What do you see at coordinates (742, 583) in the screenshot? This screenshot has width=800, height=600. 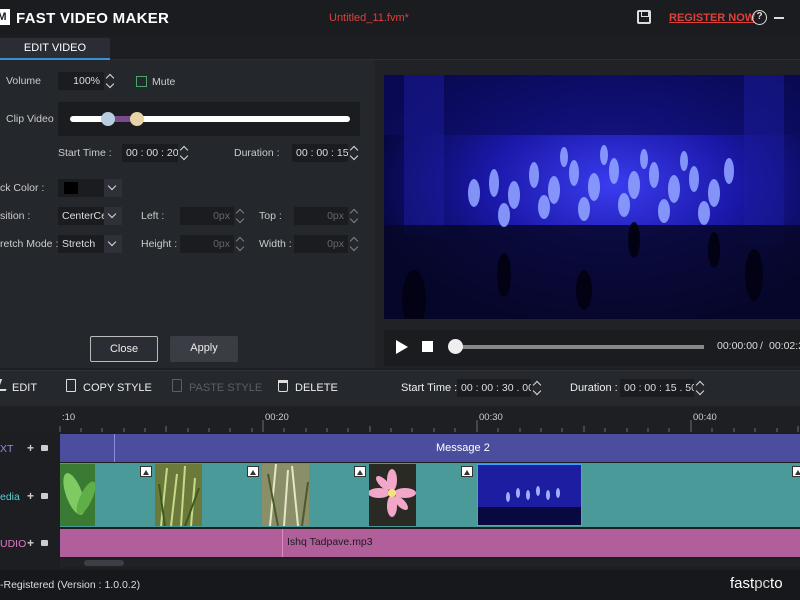 I see `brand-fast: fast` at bounding box center [742, 583].